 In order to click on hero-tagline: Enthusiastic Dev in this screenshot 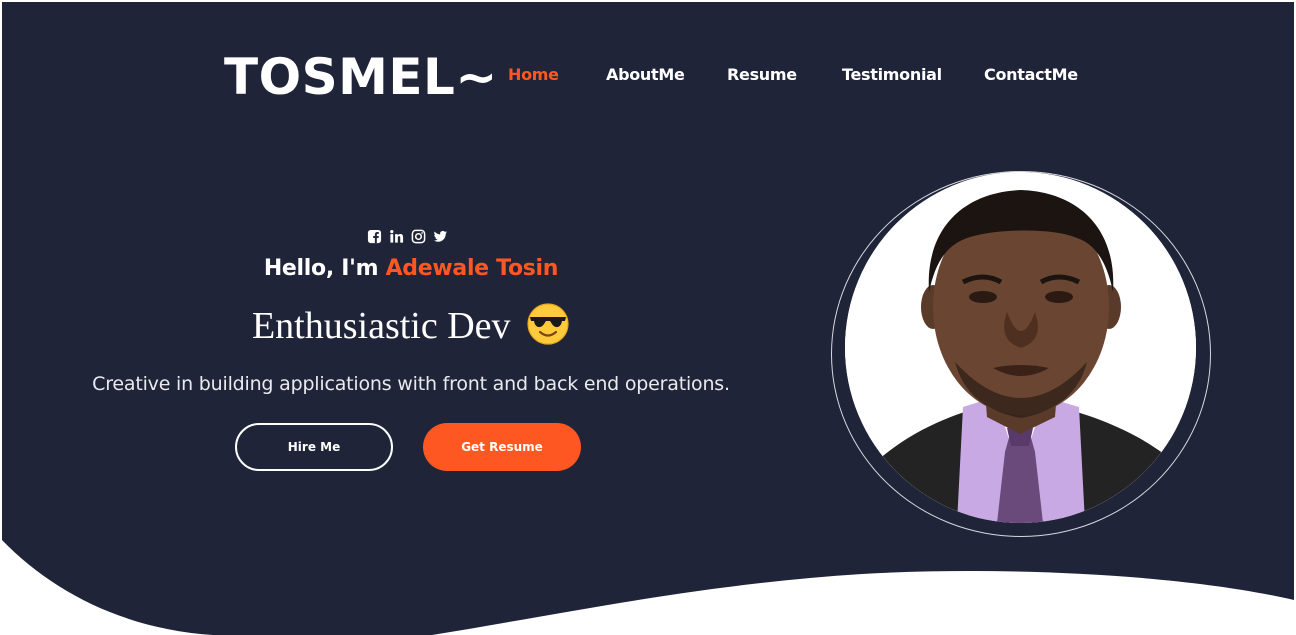, I will do `click(411, 325)`.